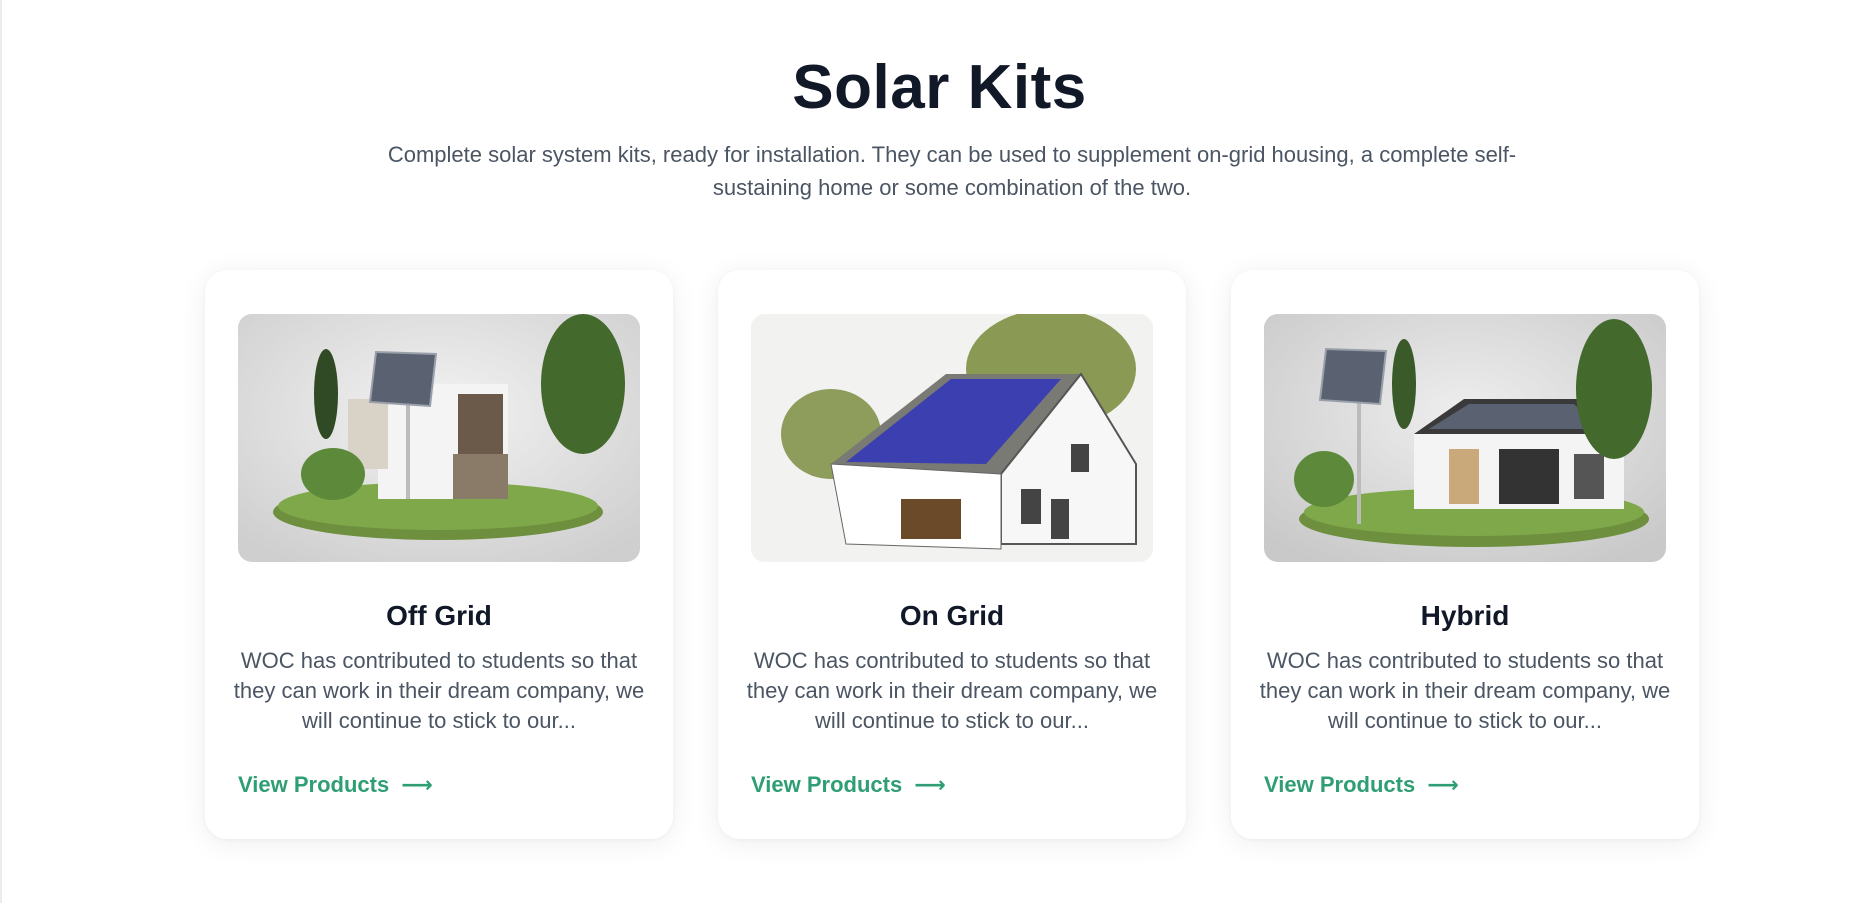 Image resolution: width=1875 pixels, height=903 pixels. Describe the element at coordinates (1465, 438) in the screenshot. I see `hybrid-house-image` at that location.